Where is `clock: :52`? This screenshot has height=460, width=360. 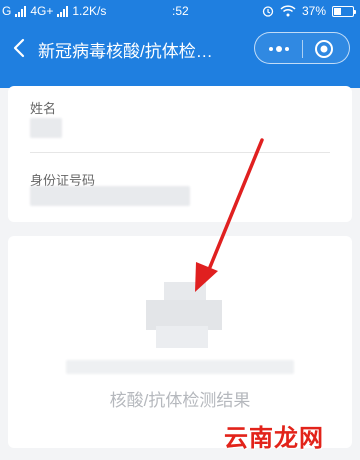
clock: :52 is located at coordinates (180, 11).